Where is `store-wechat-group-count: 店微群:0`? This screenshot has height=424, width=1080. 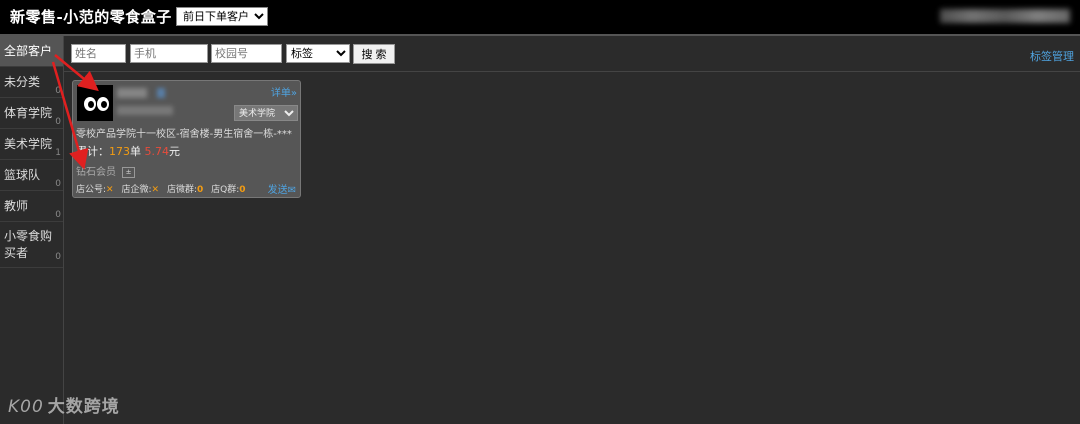
store-wechat-group-count: 店微群:0 is located at coordinates (185, 190).